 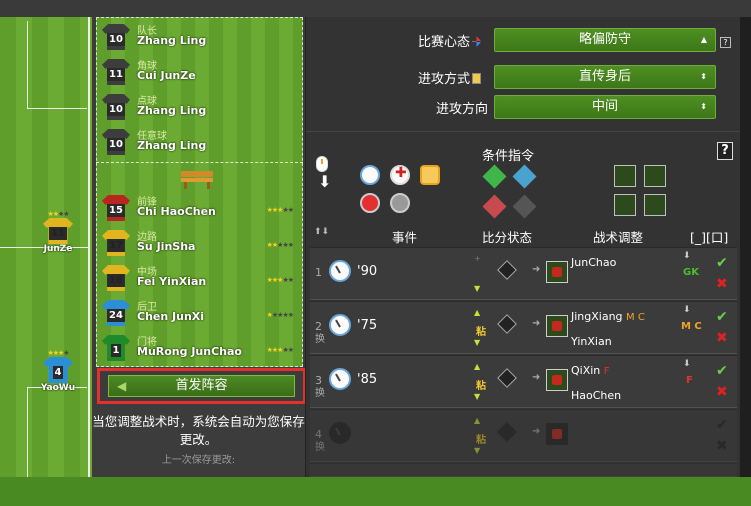 What do you see at coordinates (198, 430) in the screenshot?
I see `autosave-notice: 当您调整战术时，系统会自动为您保存更改。` at bounding box center [198, 430].